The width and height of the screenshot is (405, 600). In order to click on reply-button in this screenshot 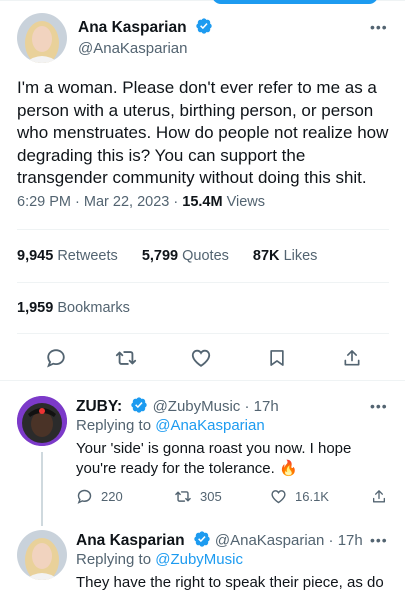, I will do `click(56, 358)`.